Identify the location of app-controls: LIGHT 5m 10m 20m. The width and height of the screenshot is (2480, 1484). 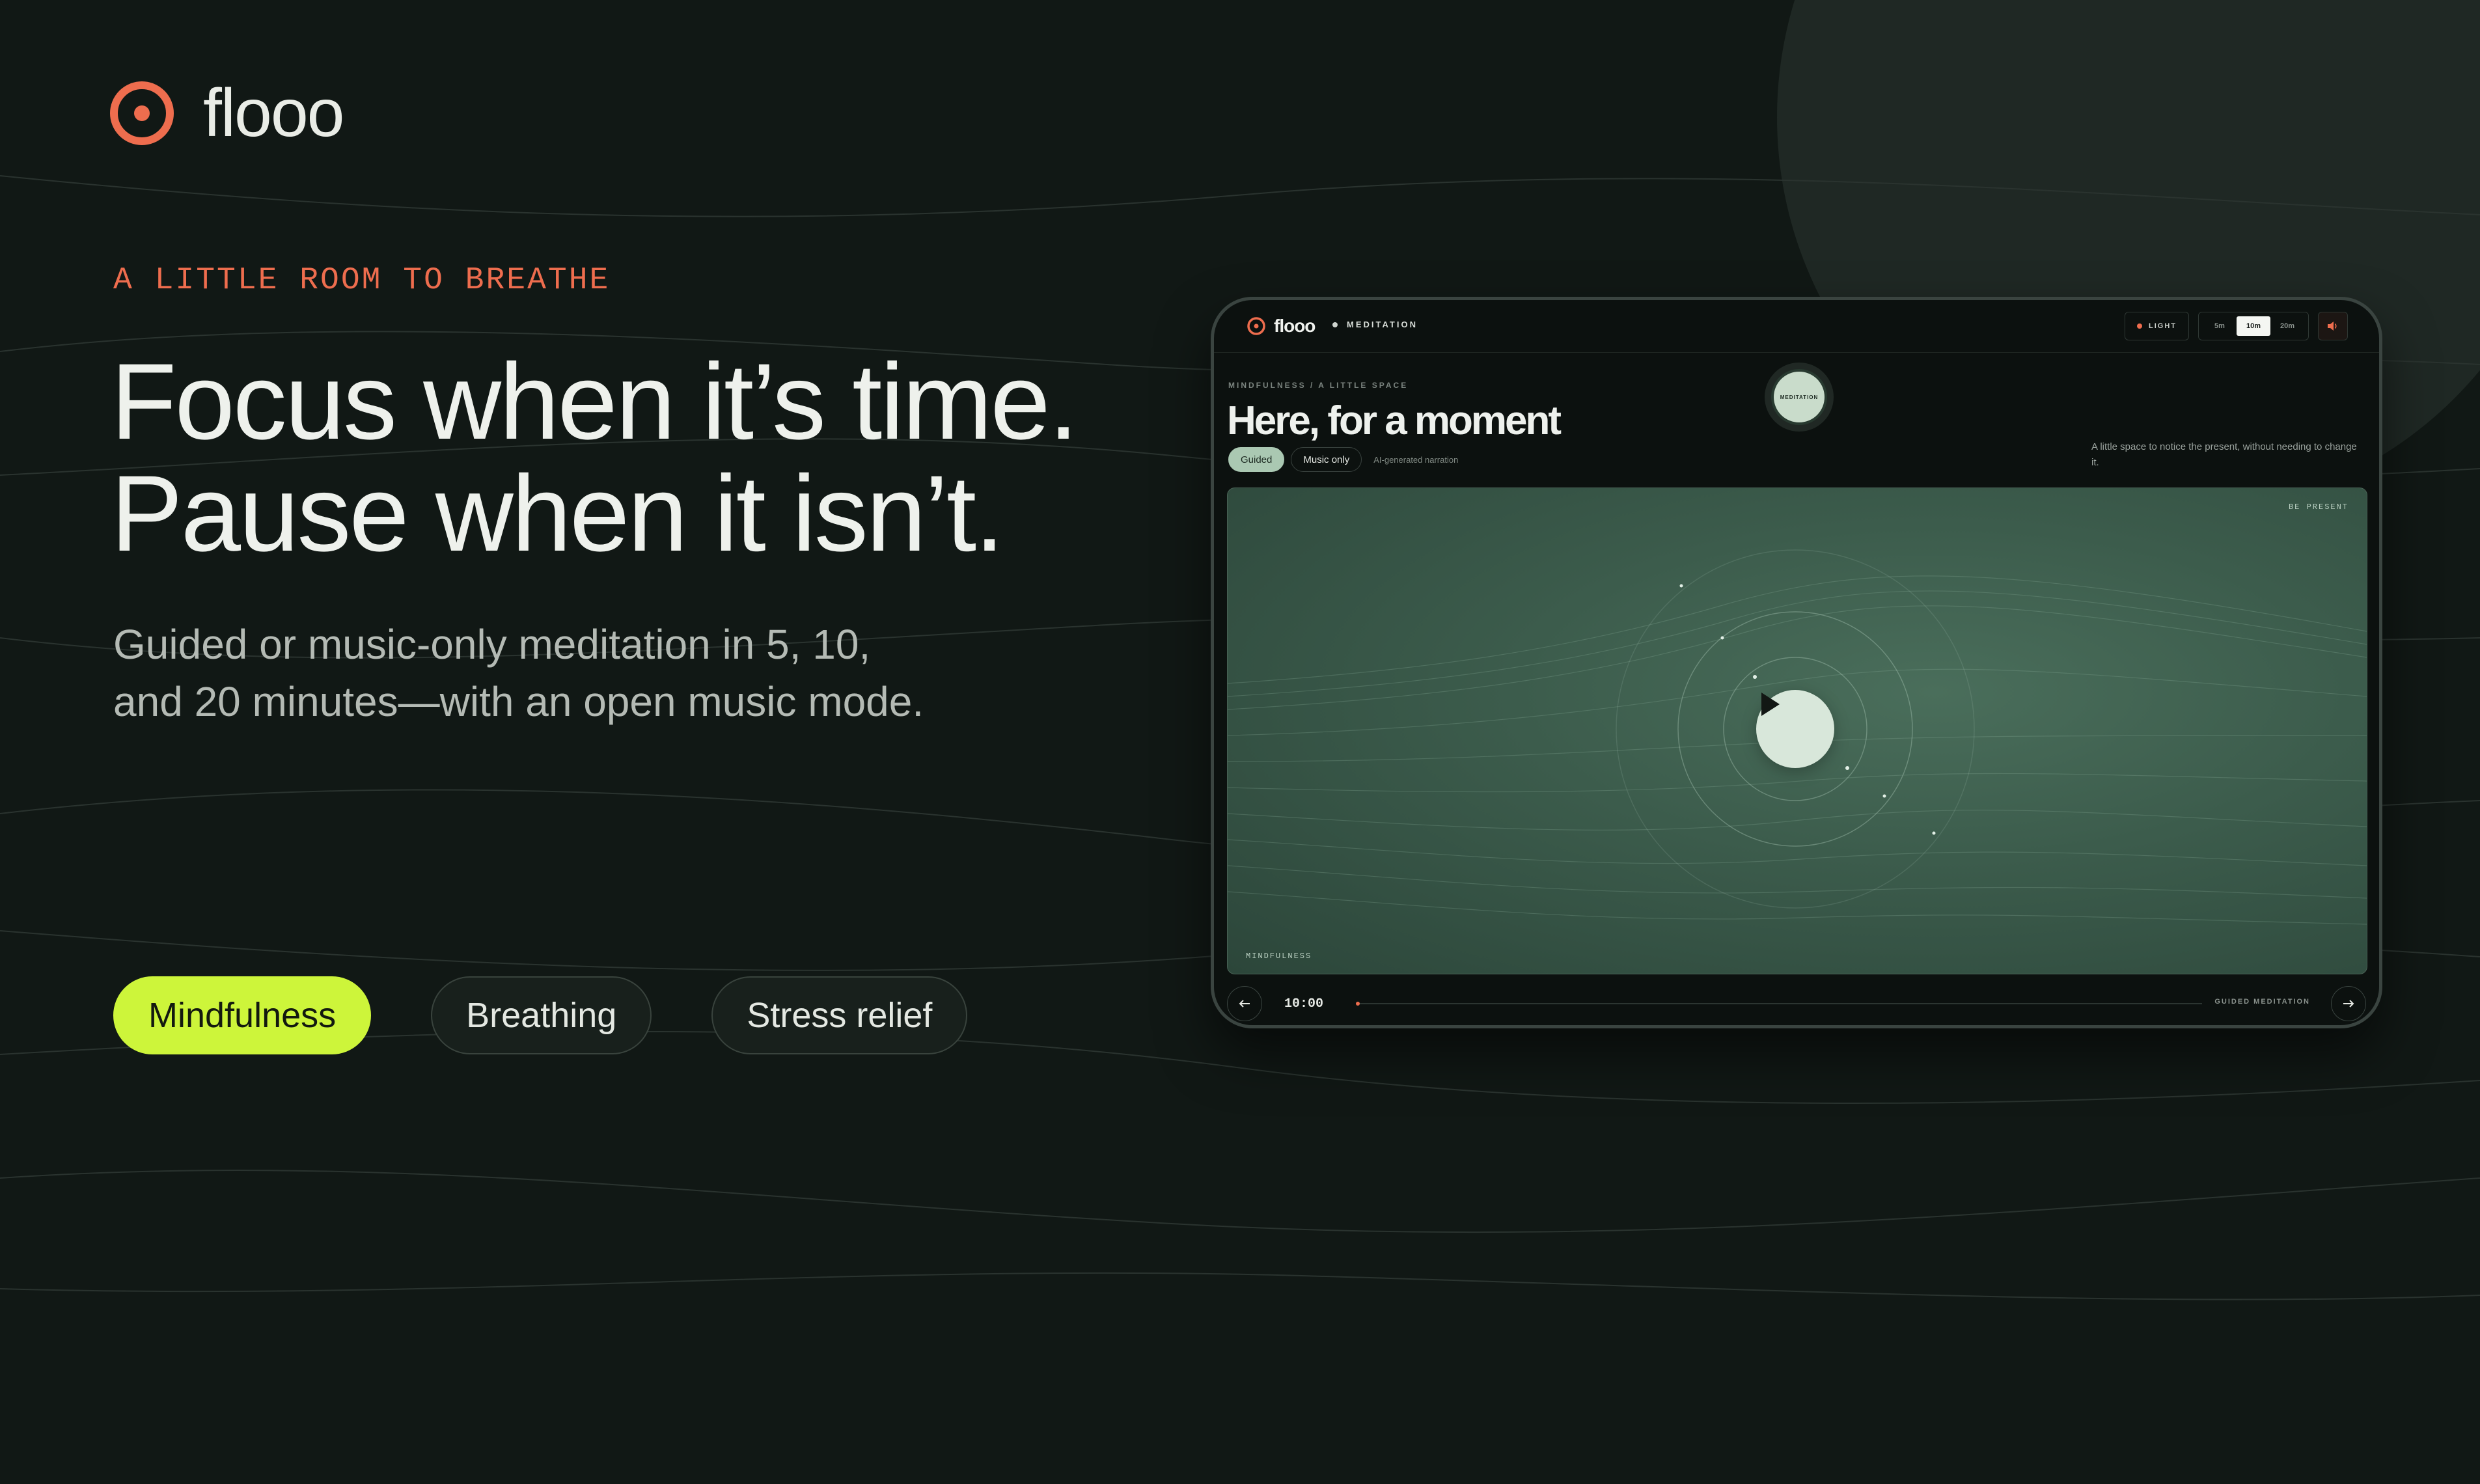
(2236, 326).